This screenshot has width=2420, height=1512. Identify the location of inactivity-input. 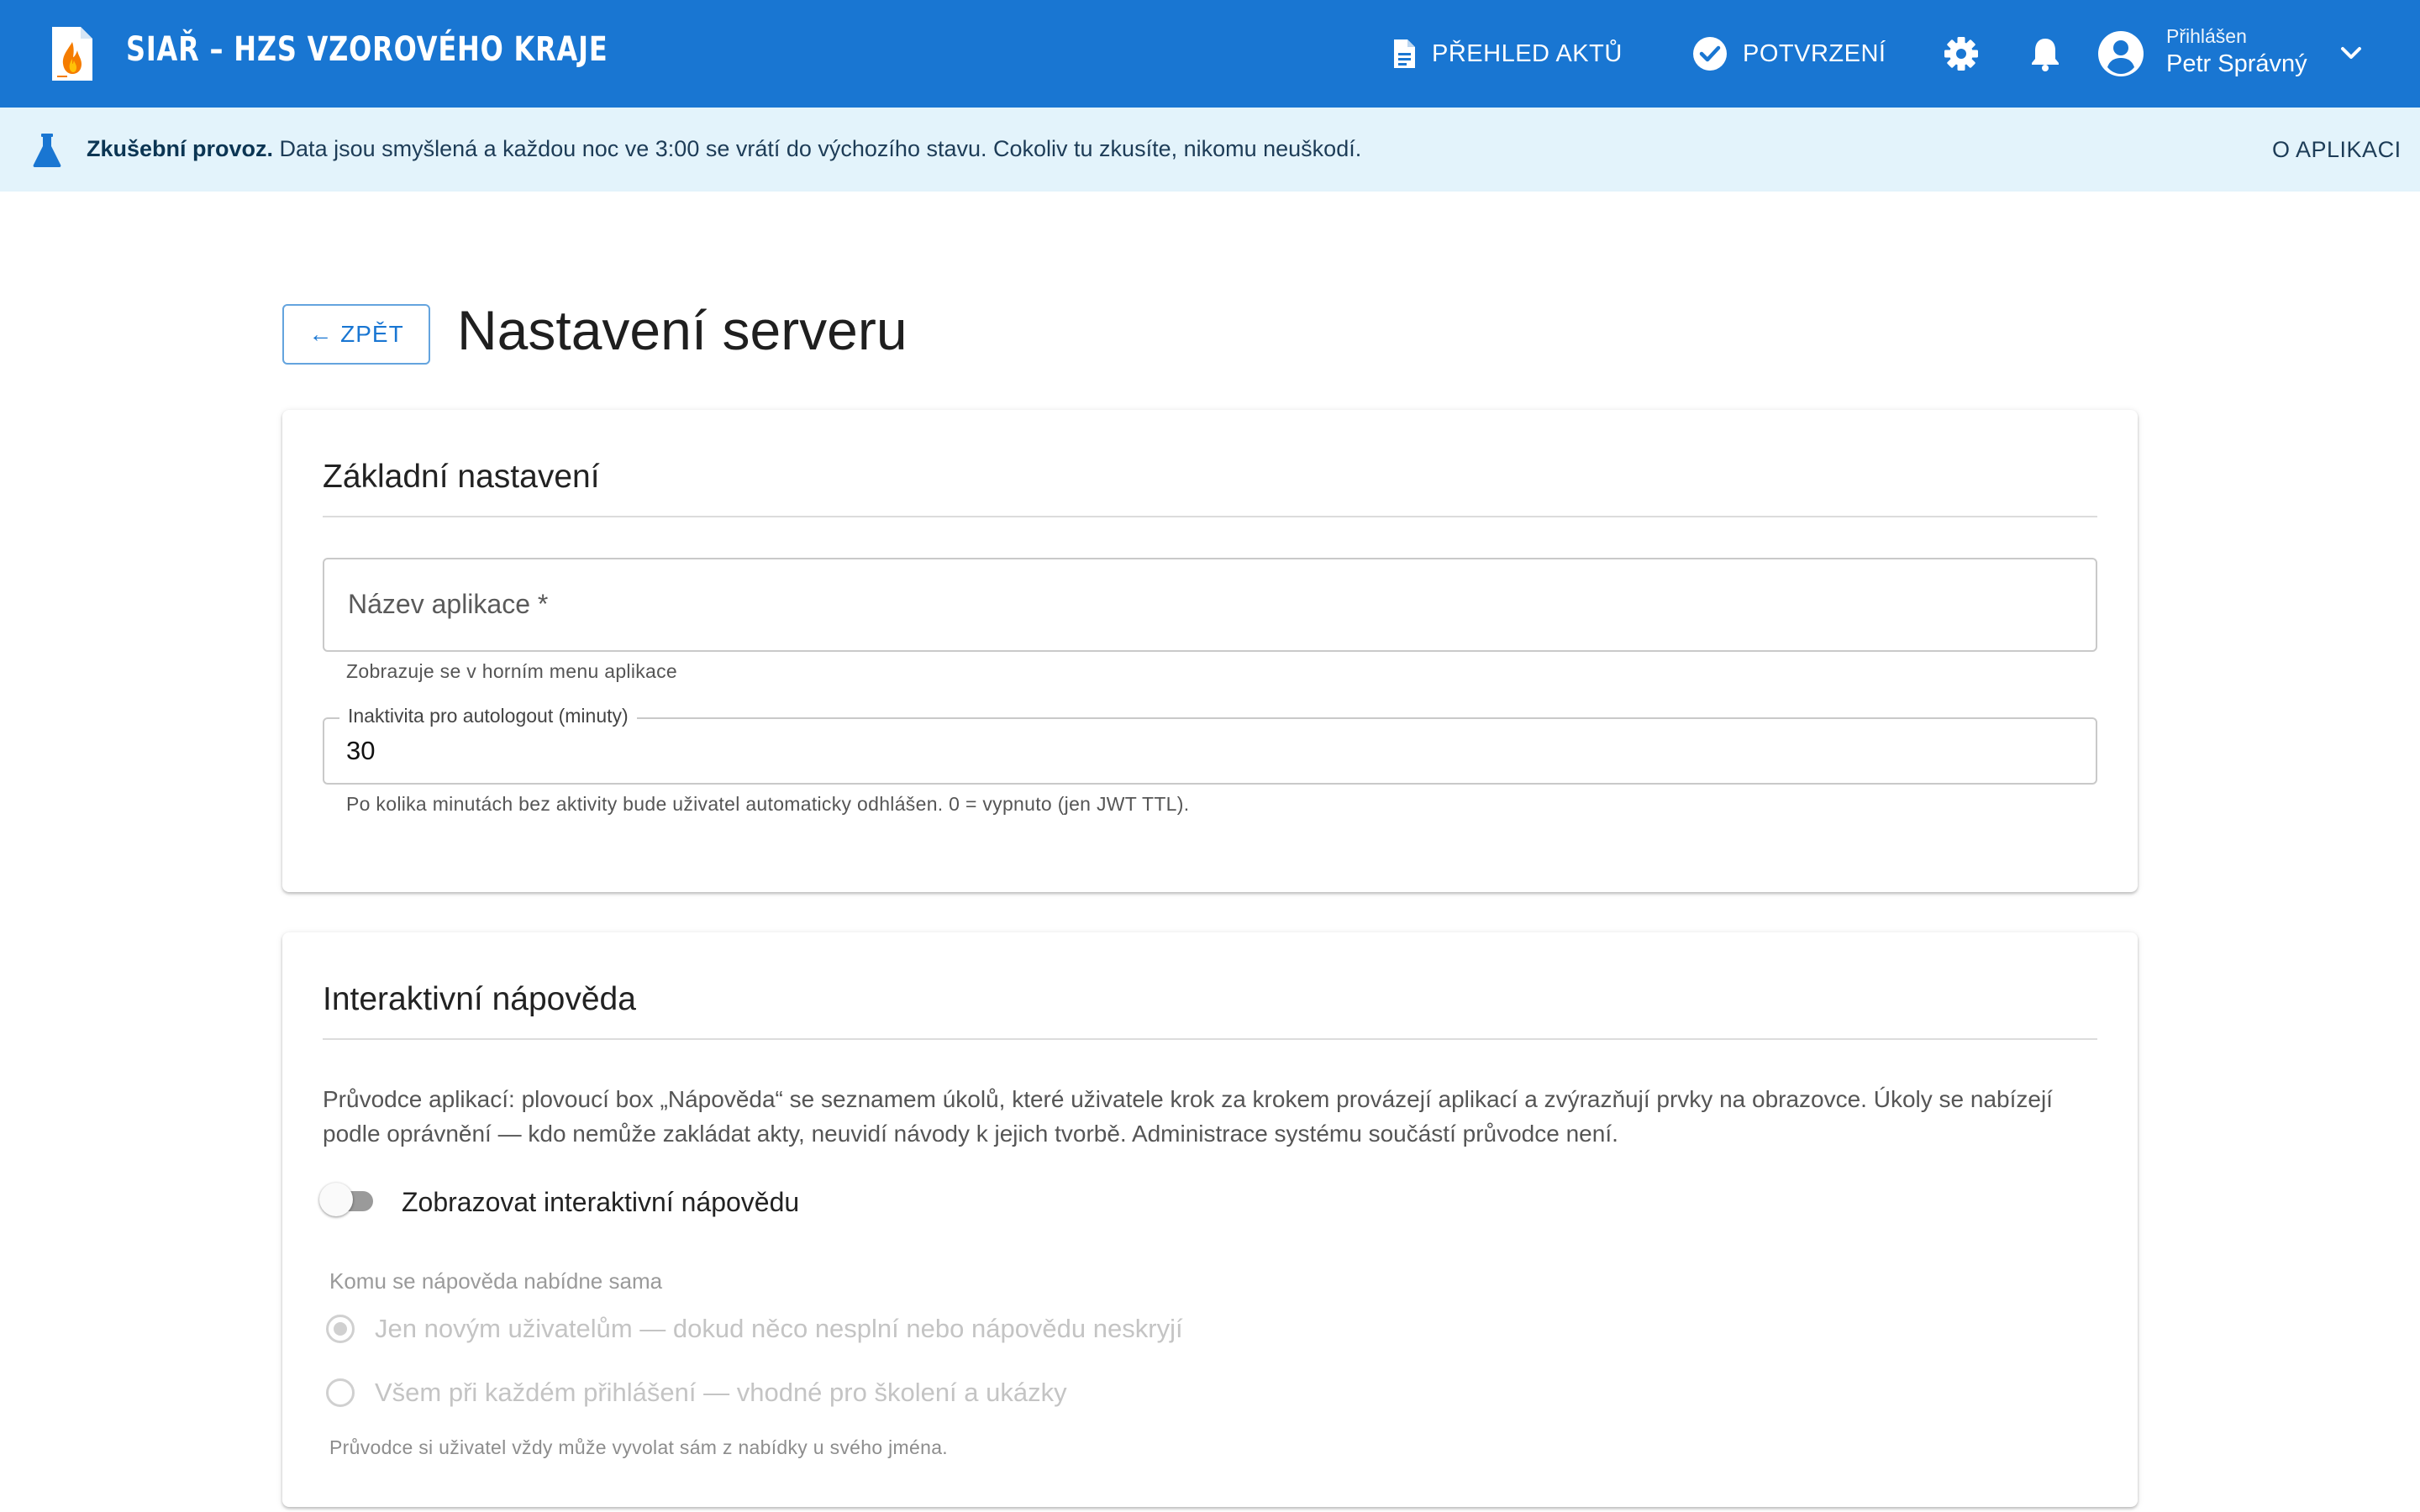
(598, 751).